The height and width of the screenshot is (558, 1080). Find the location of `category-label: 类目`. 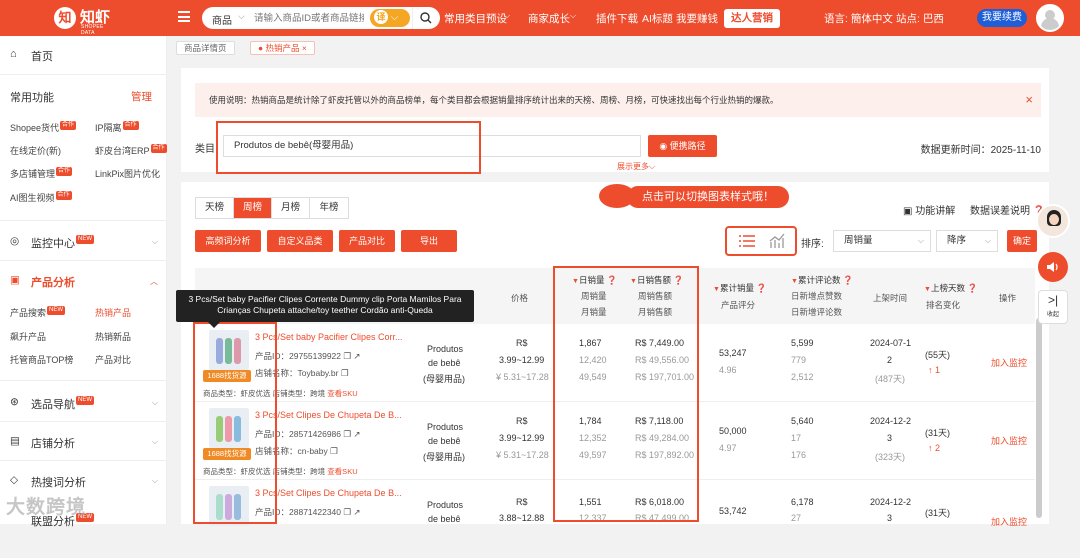

category-label: 类目 is located at coordinates (205, 149).